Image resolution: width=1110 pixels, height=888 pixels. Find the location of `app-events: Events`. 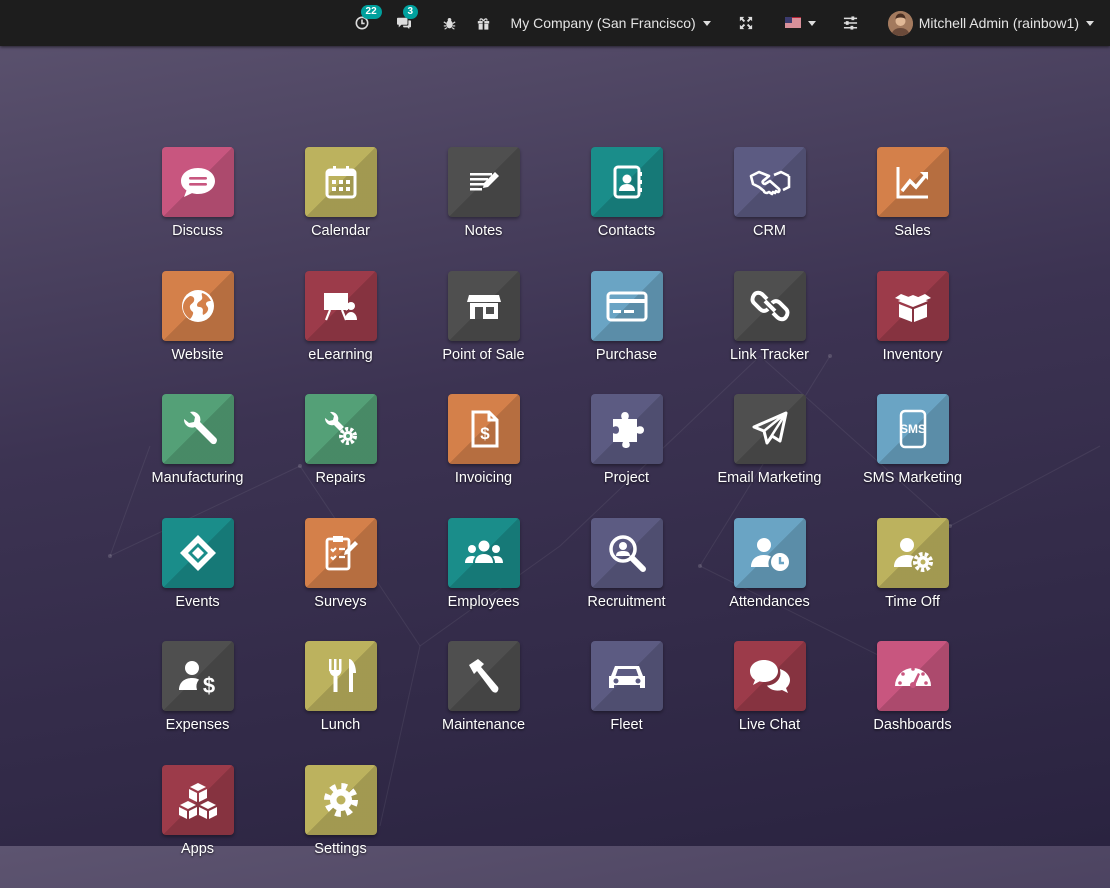

app-events: Events is located at coordinates (197, 580).